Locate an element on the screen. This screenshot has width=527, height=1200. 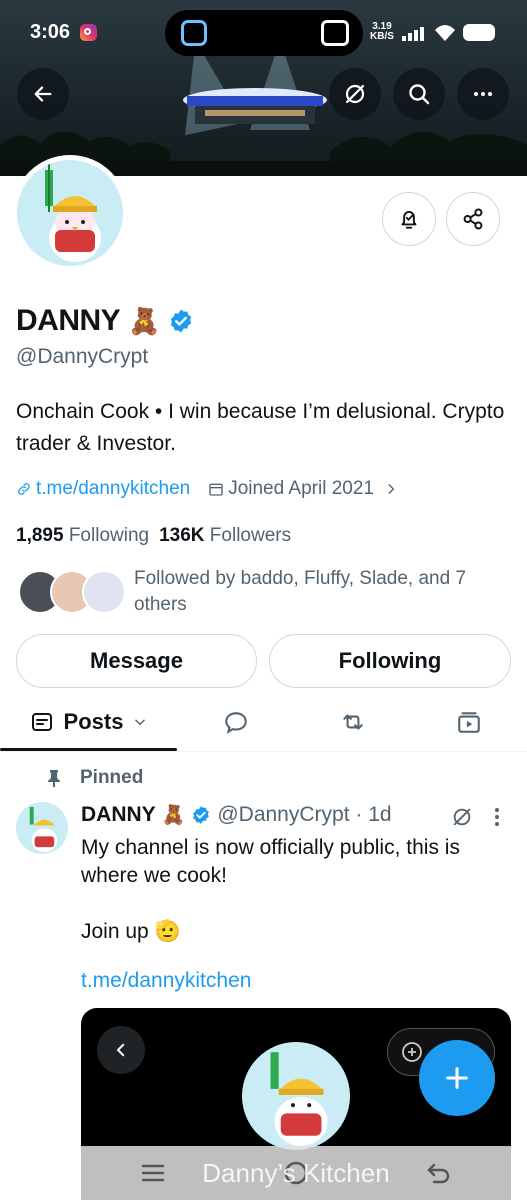
profile-avatar is located at coordinates (70, 213).